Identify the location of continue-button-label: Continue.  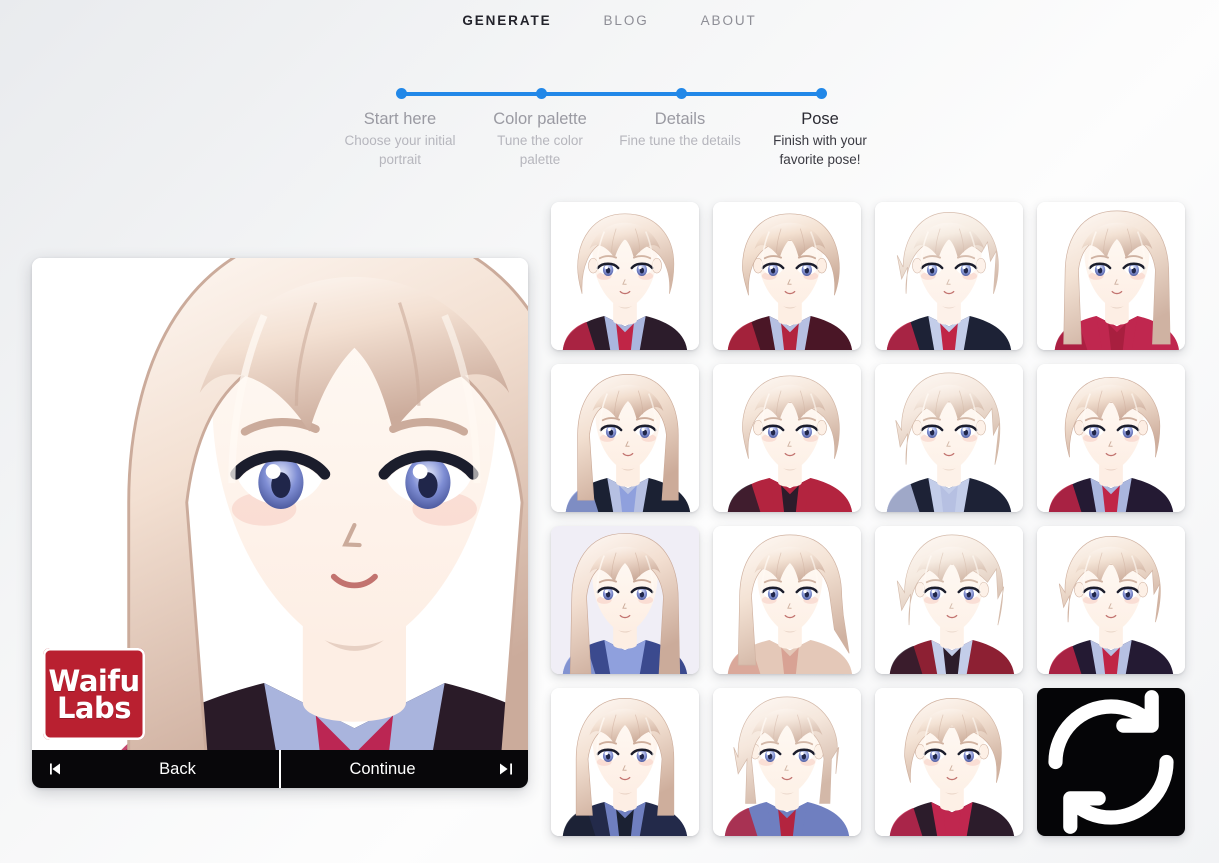
(382, 768).